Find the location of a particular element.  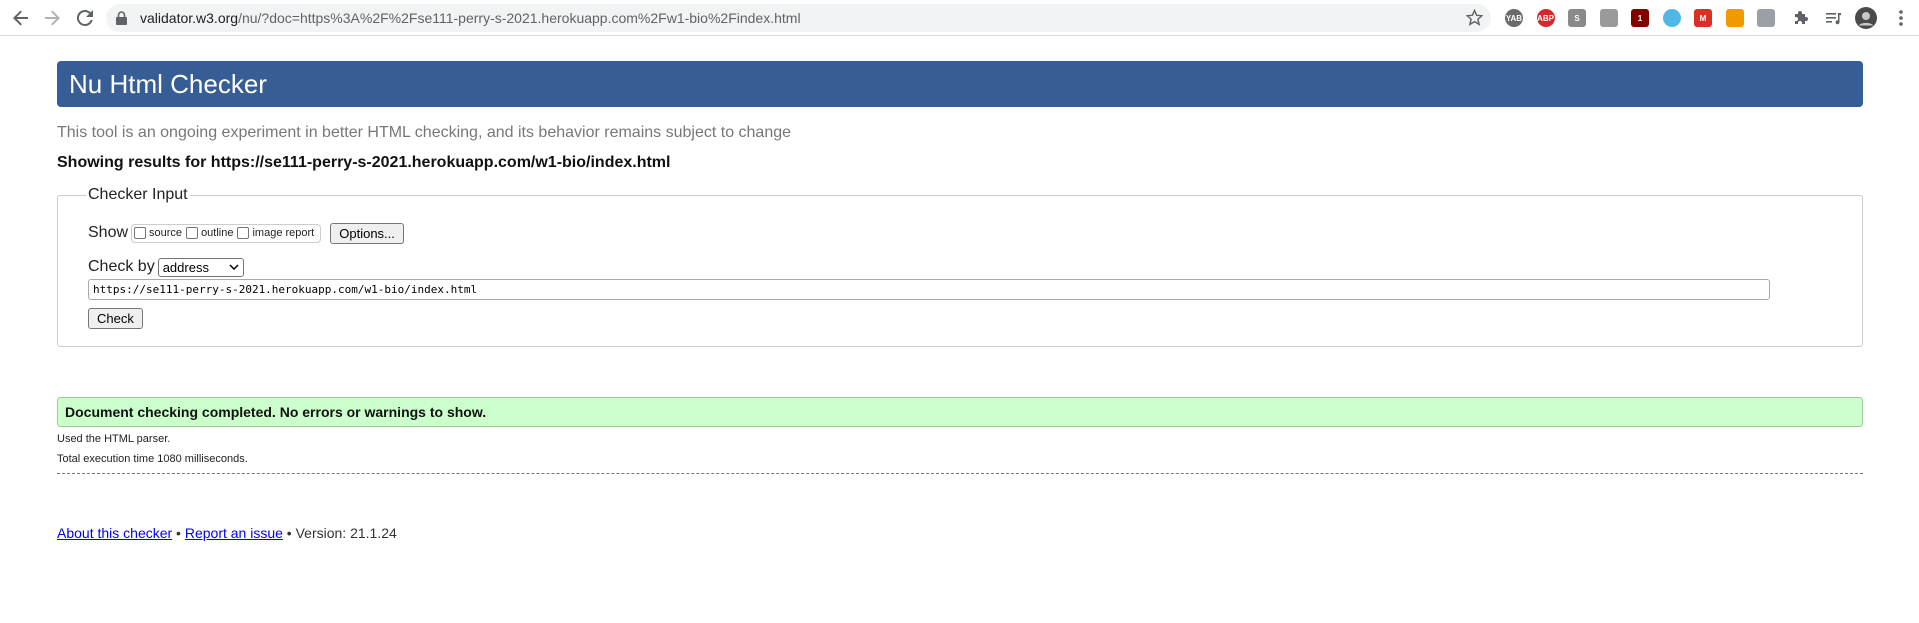

check-by-row: Check by address is located at coordinates (166, 267).